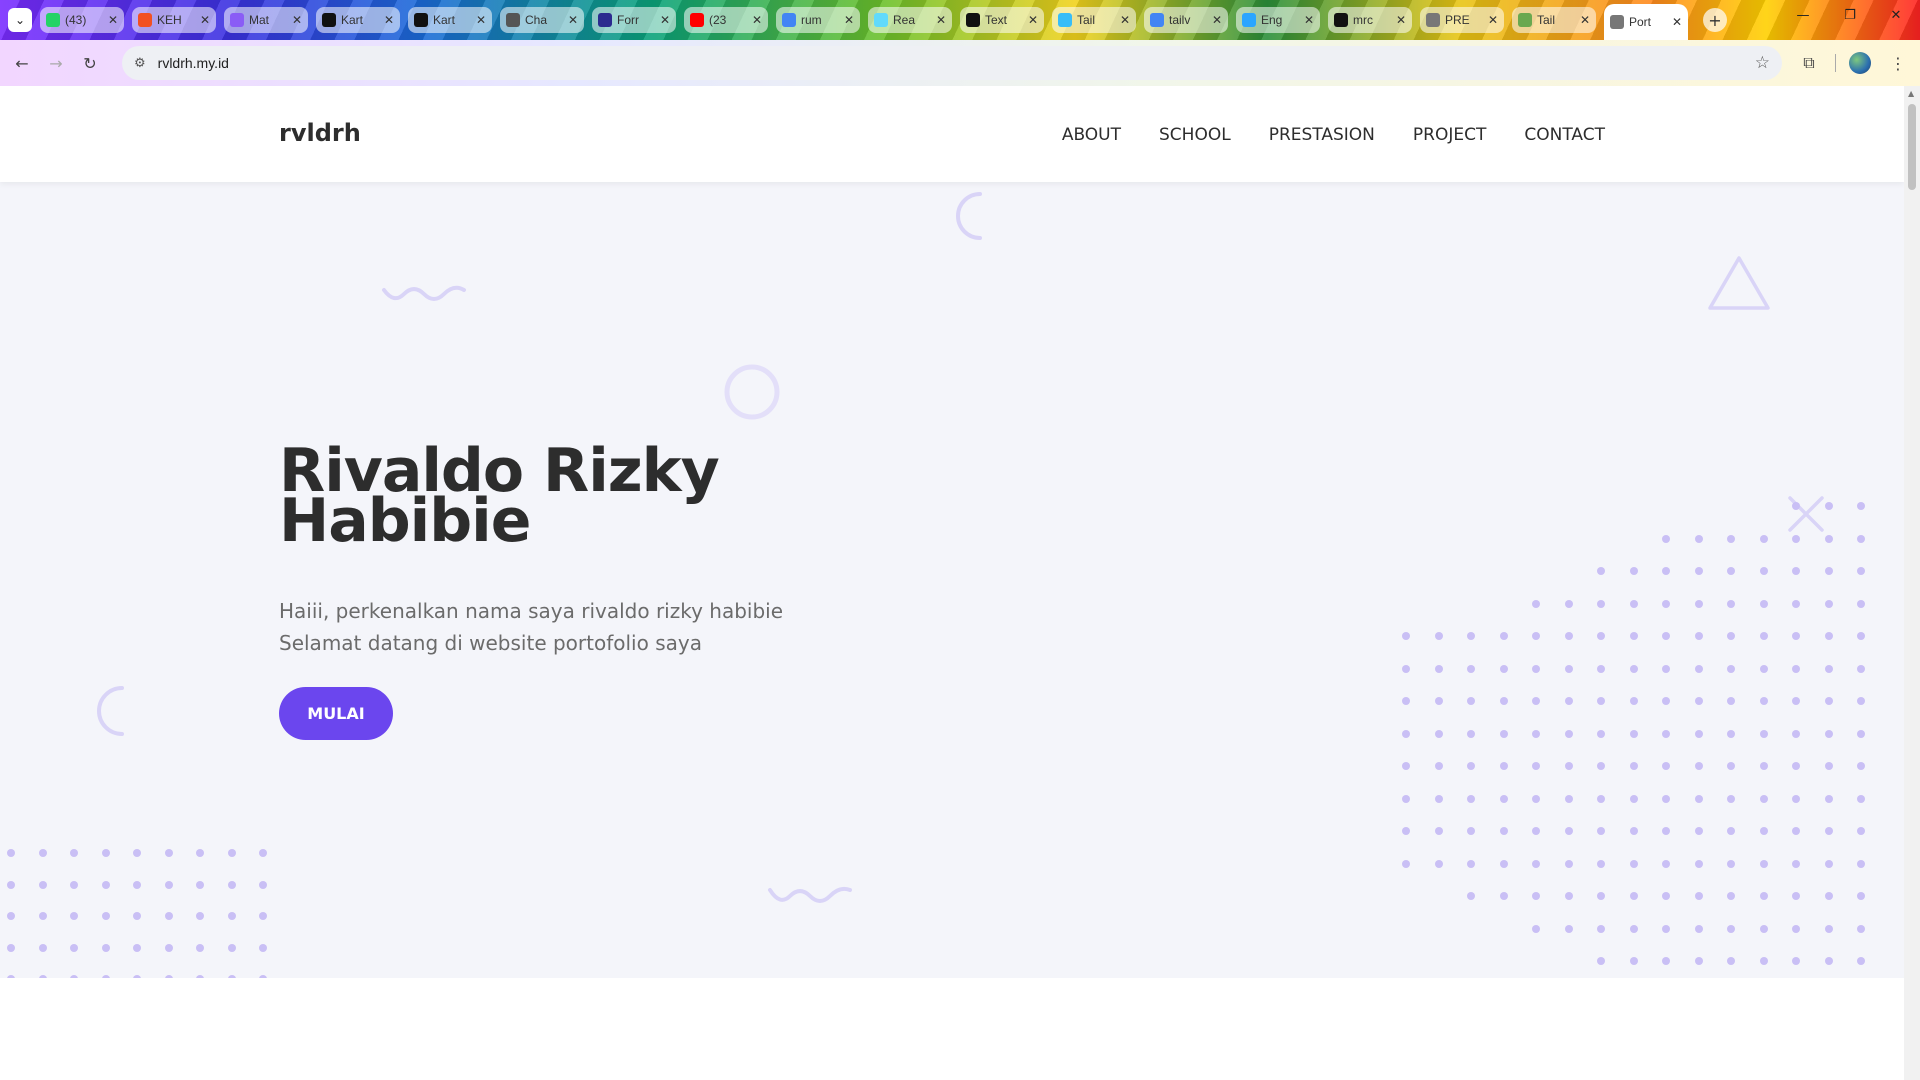  Describe the element at coordinates (1898, 63) in the screenshot. I see `menu-kebab-icon: ⋮` at that location.